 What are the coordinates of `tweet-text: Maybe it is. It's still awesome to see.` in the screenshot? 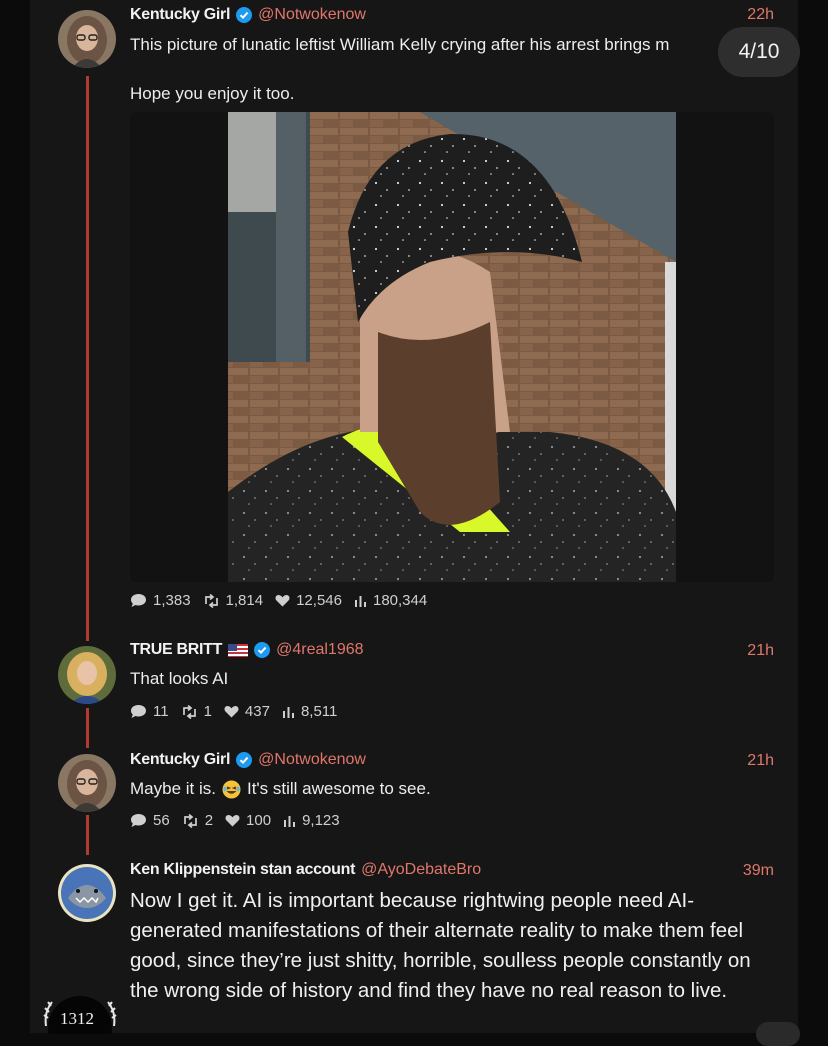 It's located at (280, 789).